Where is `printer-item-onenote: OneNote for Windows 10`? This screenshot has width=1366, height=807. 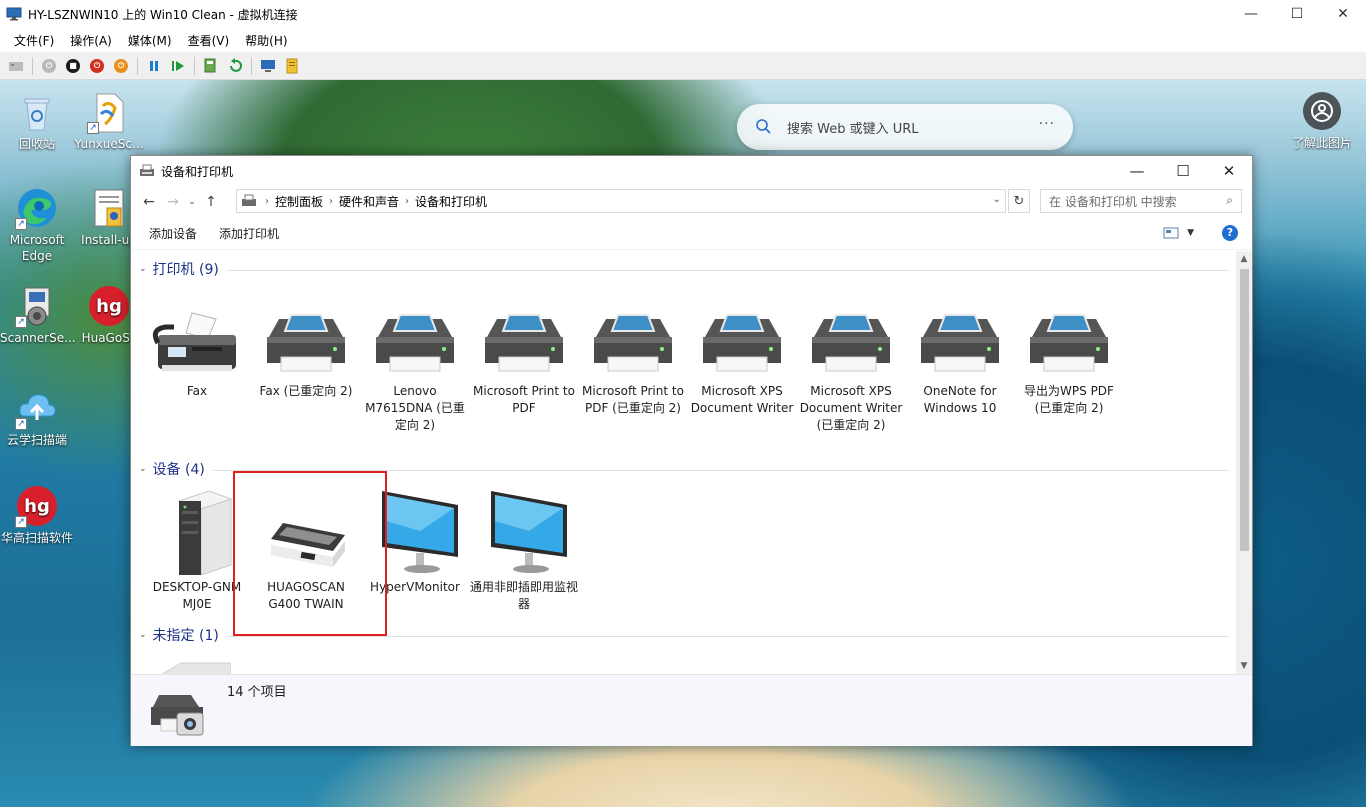
printer-item-onenote: OneNote for Windows 10 is located at coordinates (960, 356).